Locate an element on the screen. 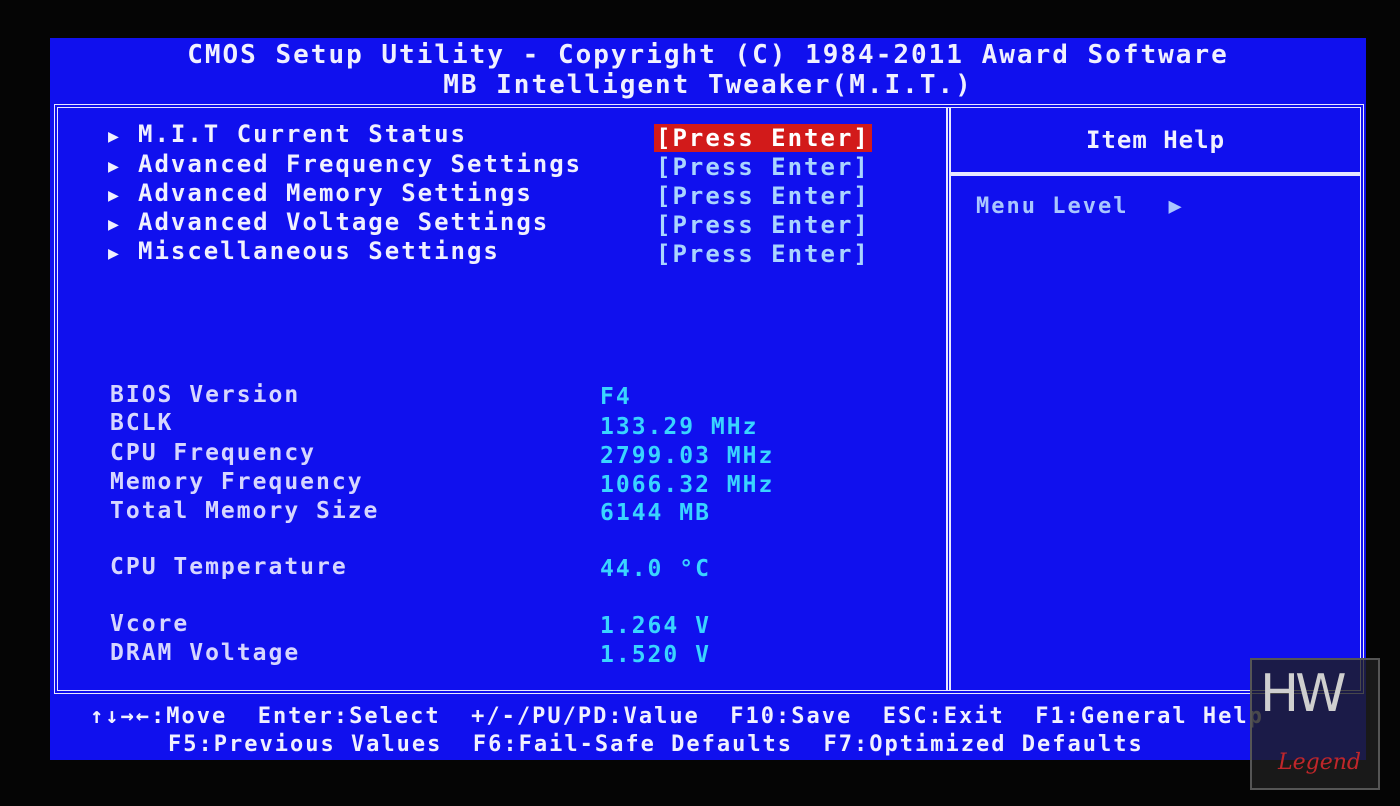  press-enter-advanced-voltage-settings: [Press Enter] is located at coordinates (763, 225).